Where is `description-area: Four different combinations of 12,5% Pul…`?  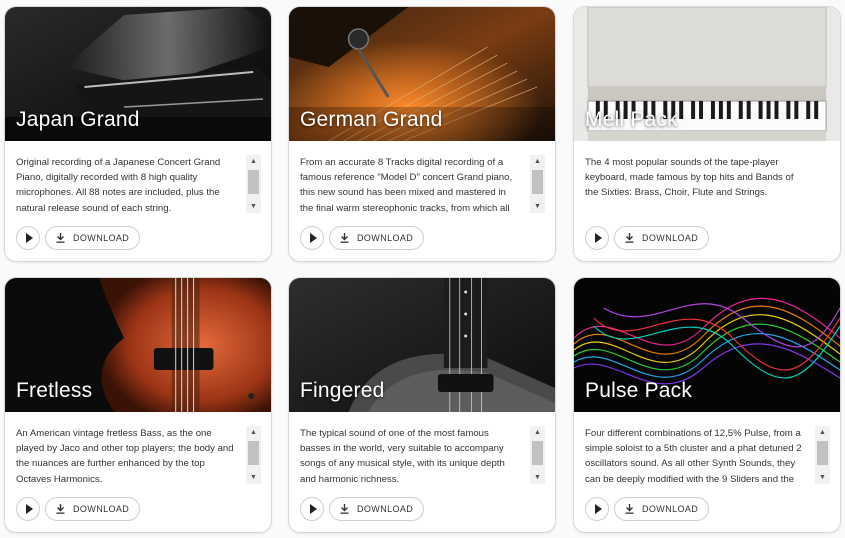 description-area: Four different combinations of 12,5% Pul… is located at coordinates (707, 457).